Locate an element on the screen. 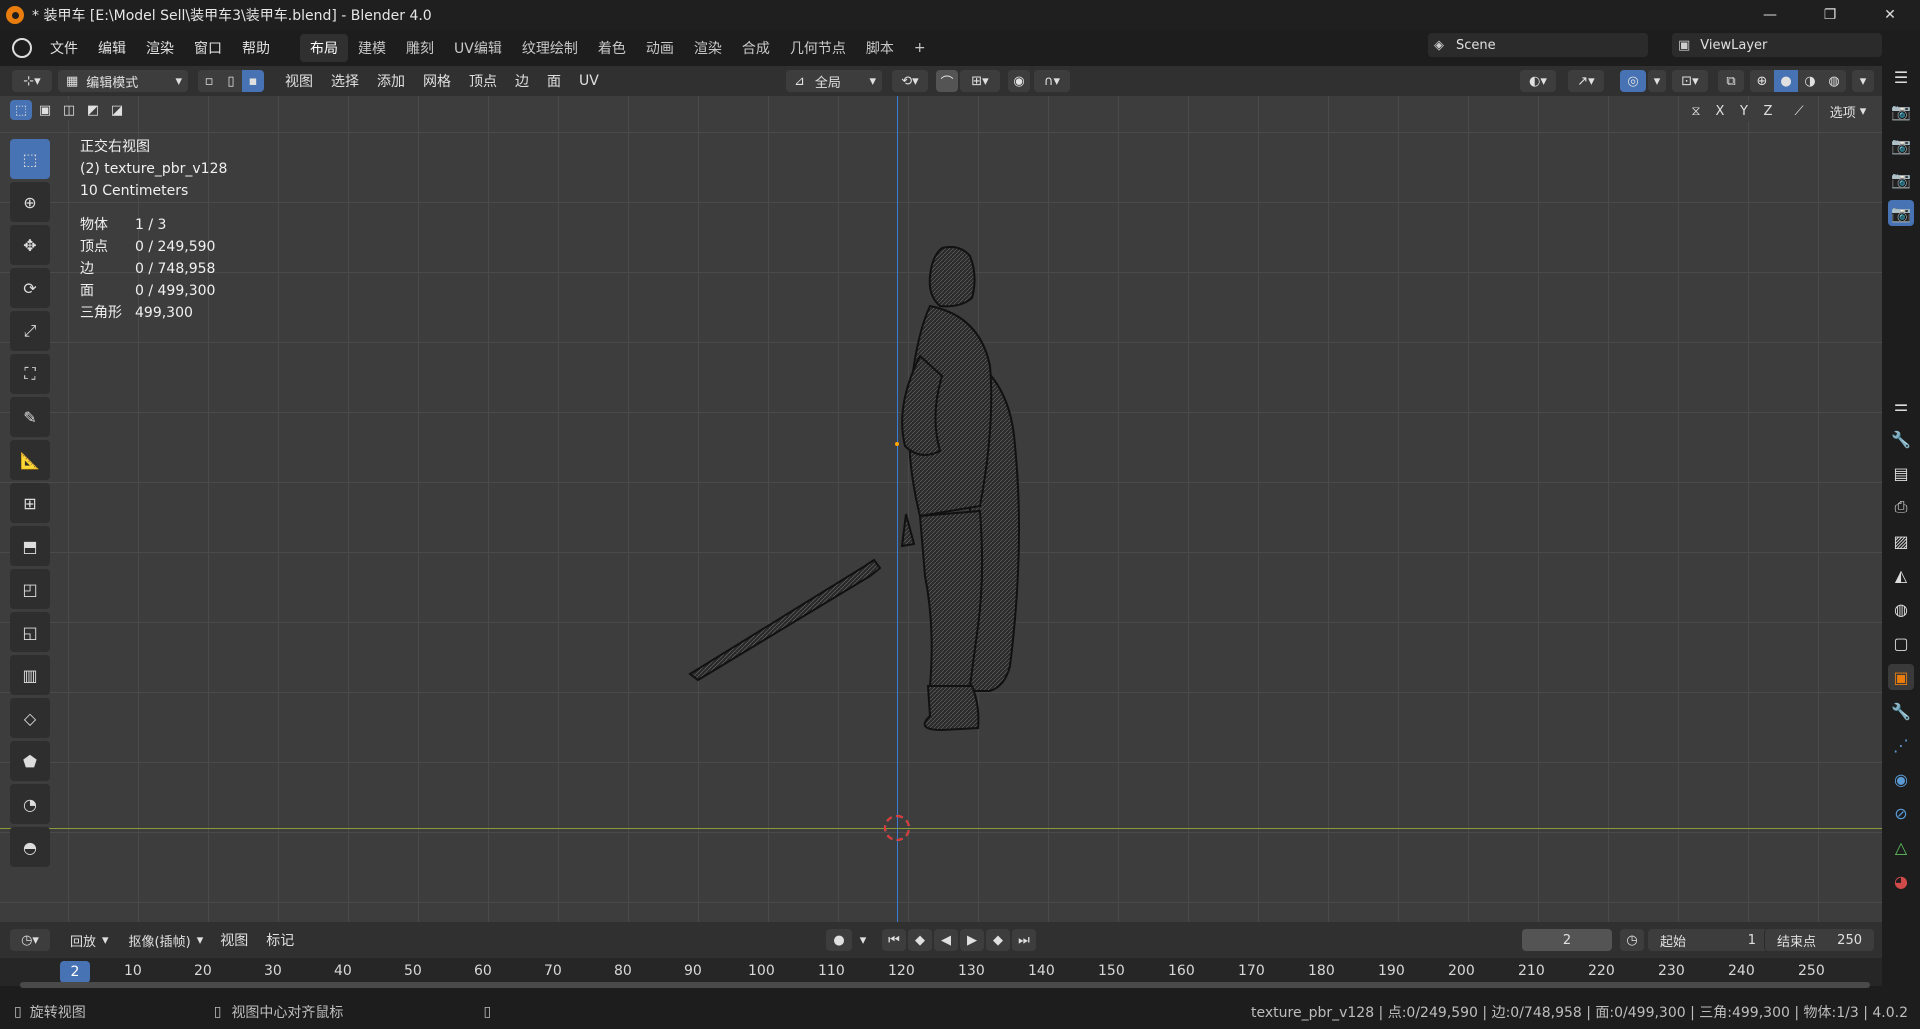 The width and height of the screenshot is (1920, 1029). tab-compositing: 合成 is located at coordinates (756, 48).